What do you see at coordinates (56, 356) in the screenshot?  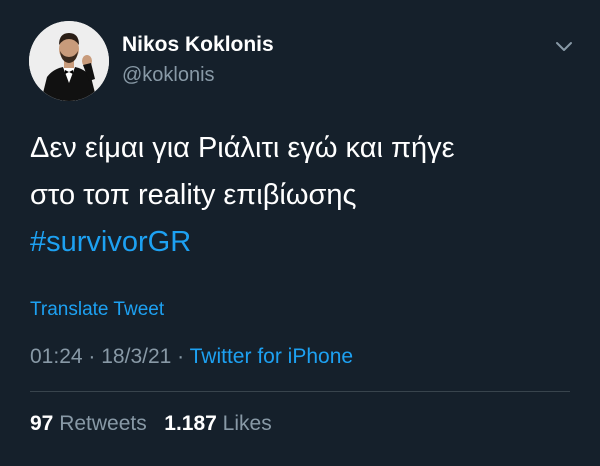 I see `tweet-time: 01:24` at bounding box center [56, 356].